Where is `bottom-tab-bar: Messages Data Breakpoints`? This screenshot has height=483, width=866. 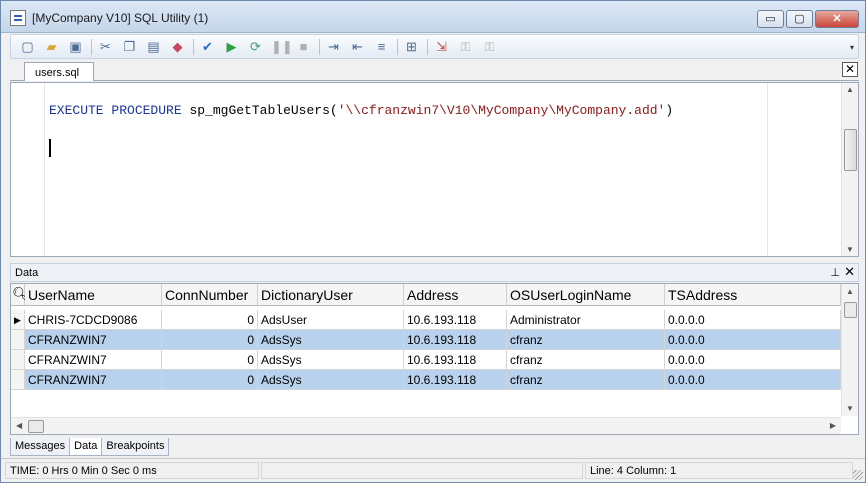 bottom-tab-bar: Messages Data Breakpoints is located at coordinates (90, 447).